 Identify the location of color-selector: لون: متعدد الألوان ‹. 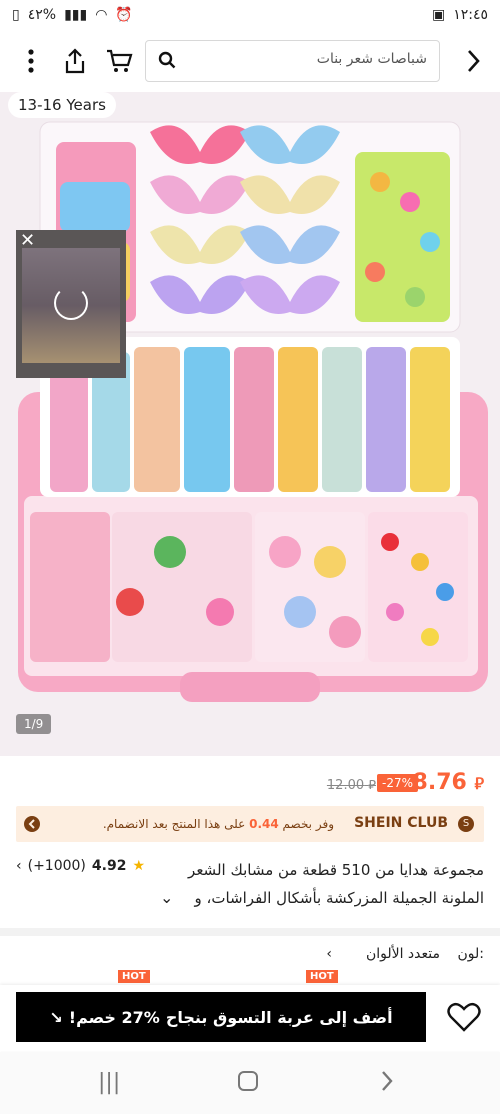
(250, 955).